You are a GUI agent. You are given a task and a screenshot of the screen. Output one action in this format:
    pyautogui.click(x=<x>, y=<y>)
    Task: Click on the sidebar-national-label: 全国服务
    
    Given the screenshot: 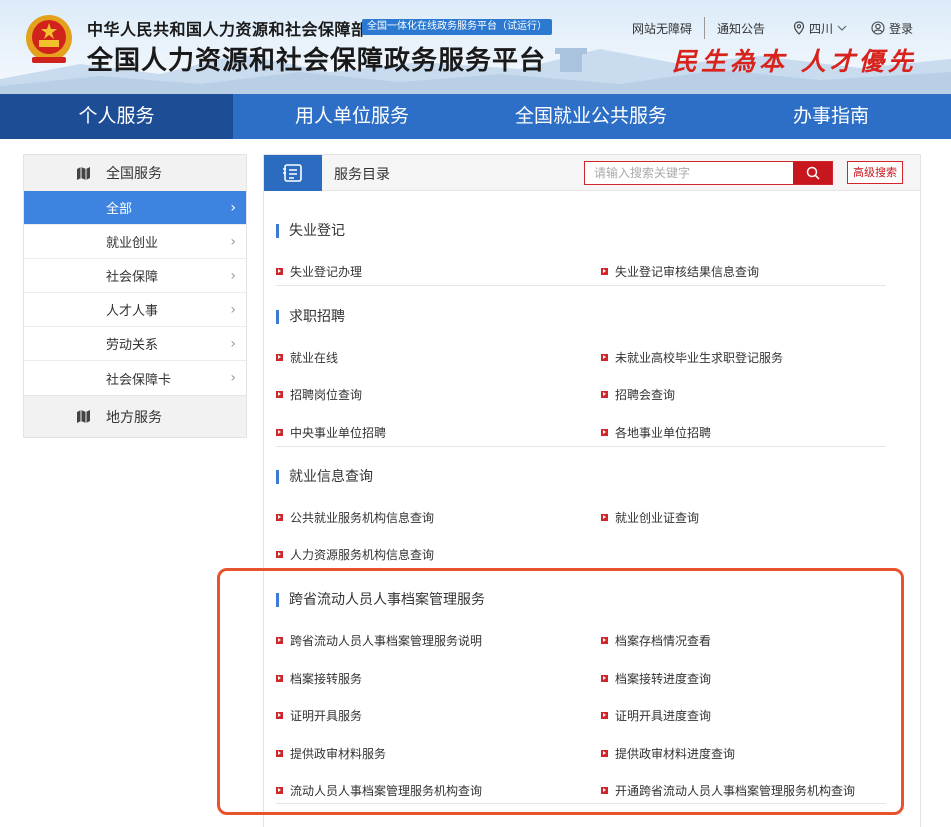 What is the action you would take?
    pyautogui.click(x=134, y=174)
    